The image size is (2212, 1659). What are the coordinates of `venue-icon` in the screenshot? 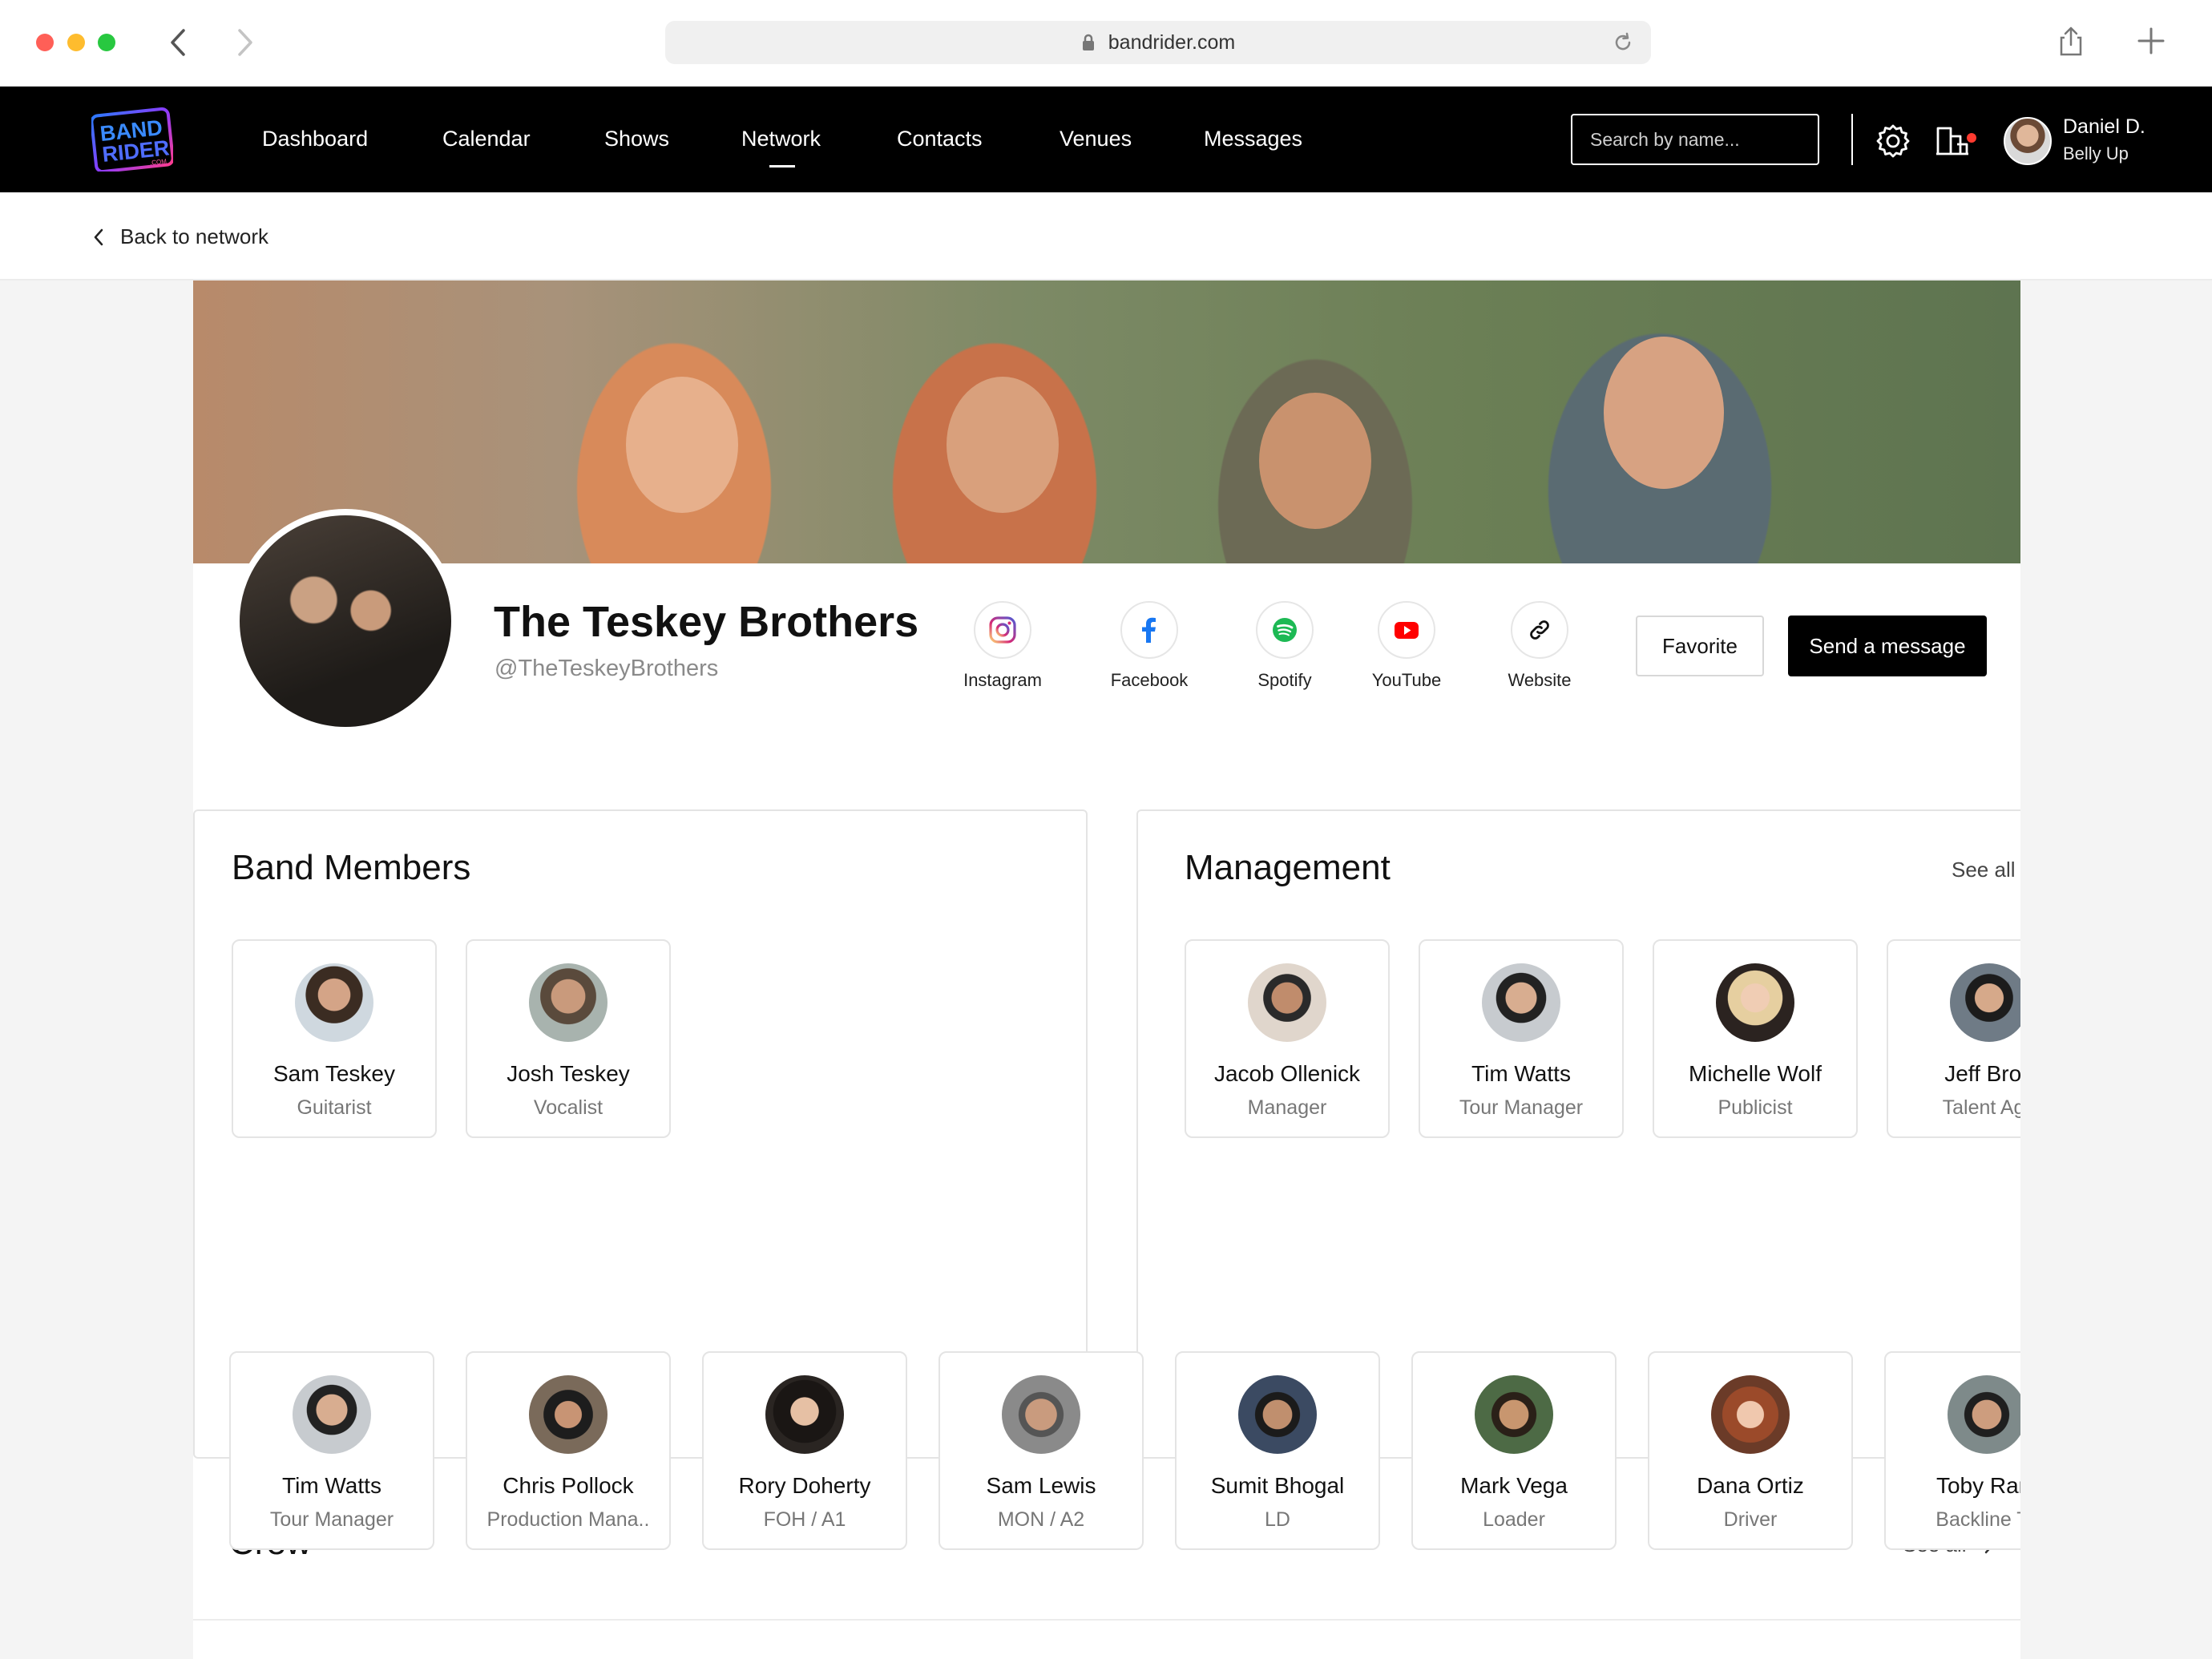 It's located at (1955, 141).